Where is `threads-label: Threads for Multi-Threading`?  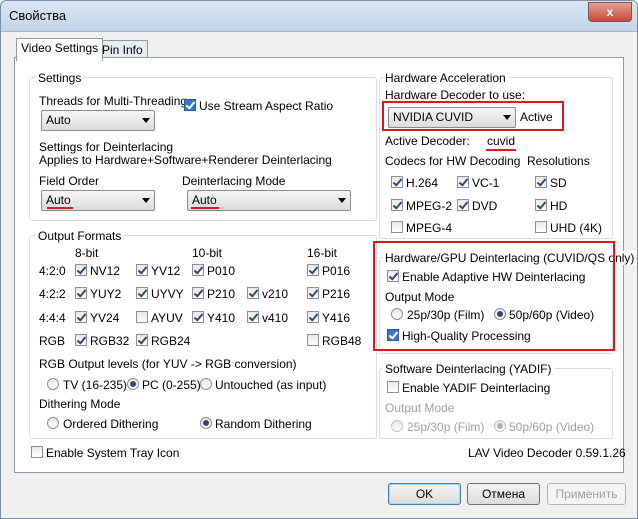 threads-label: Threads for Multi-Threading is located at coordinates (113, 101).